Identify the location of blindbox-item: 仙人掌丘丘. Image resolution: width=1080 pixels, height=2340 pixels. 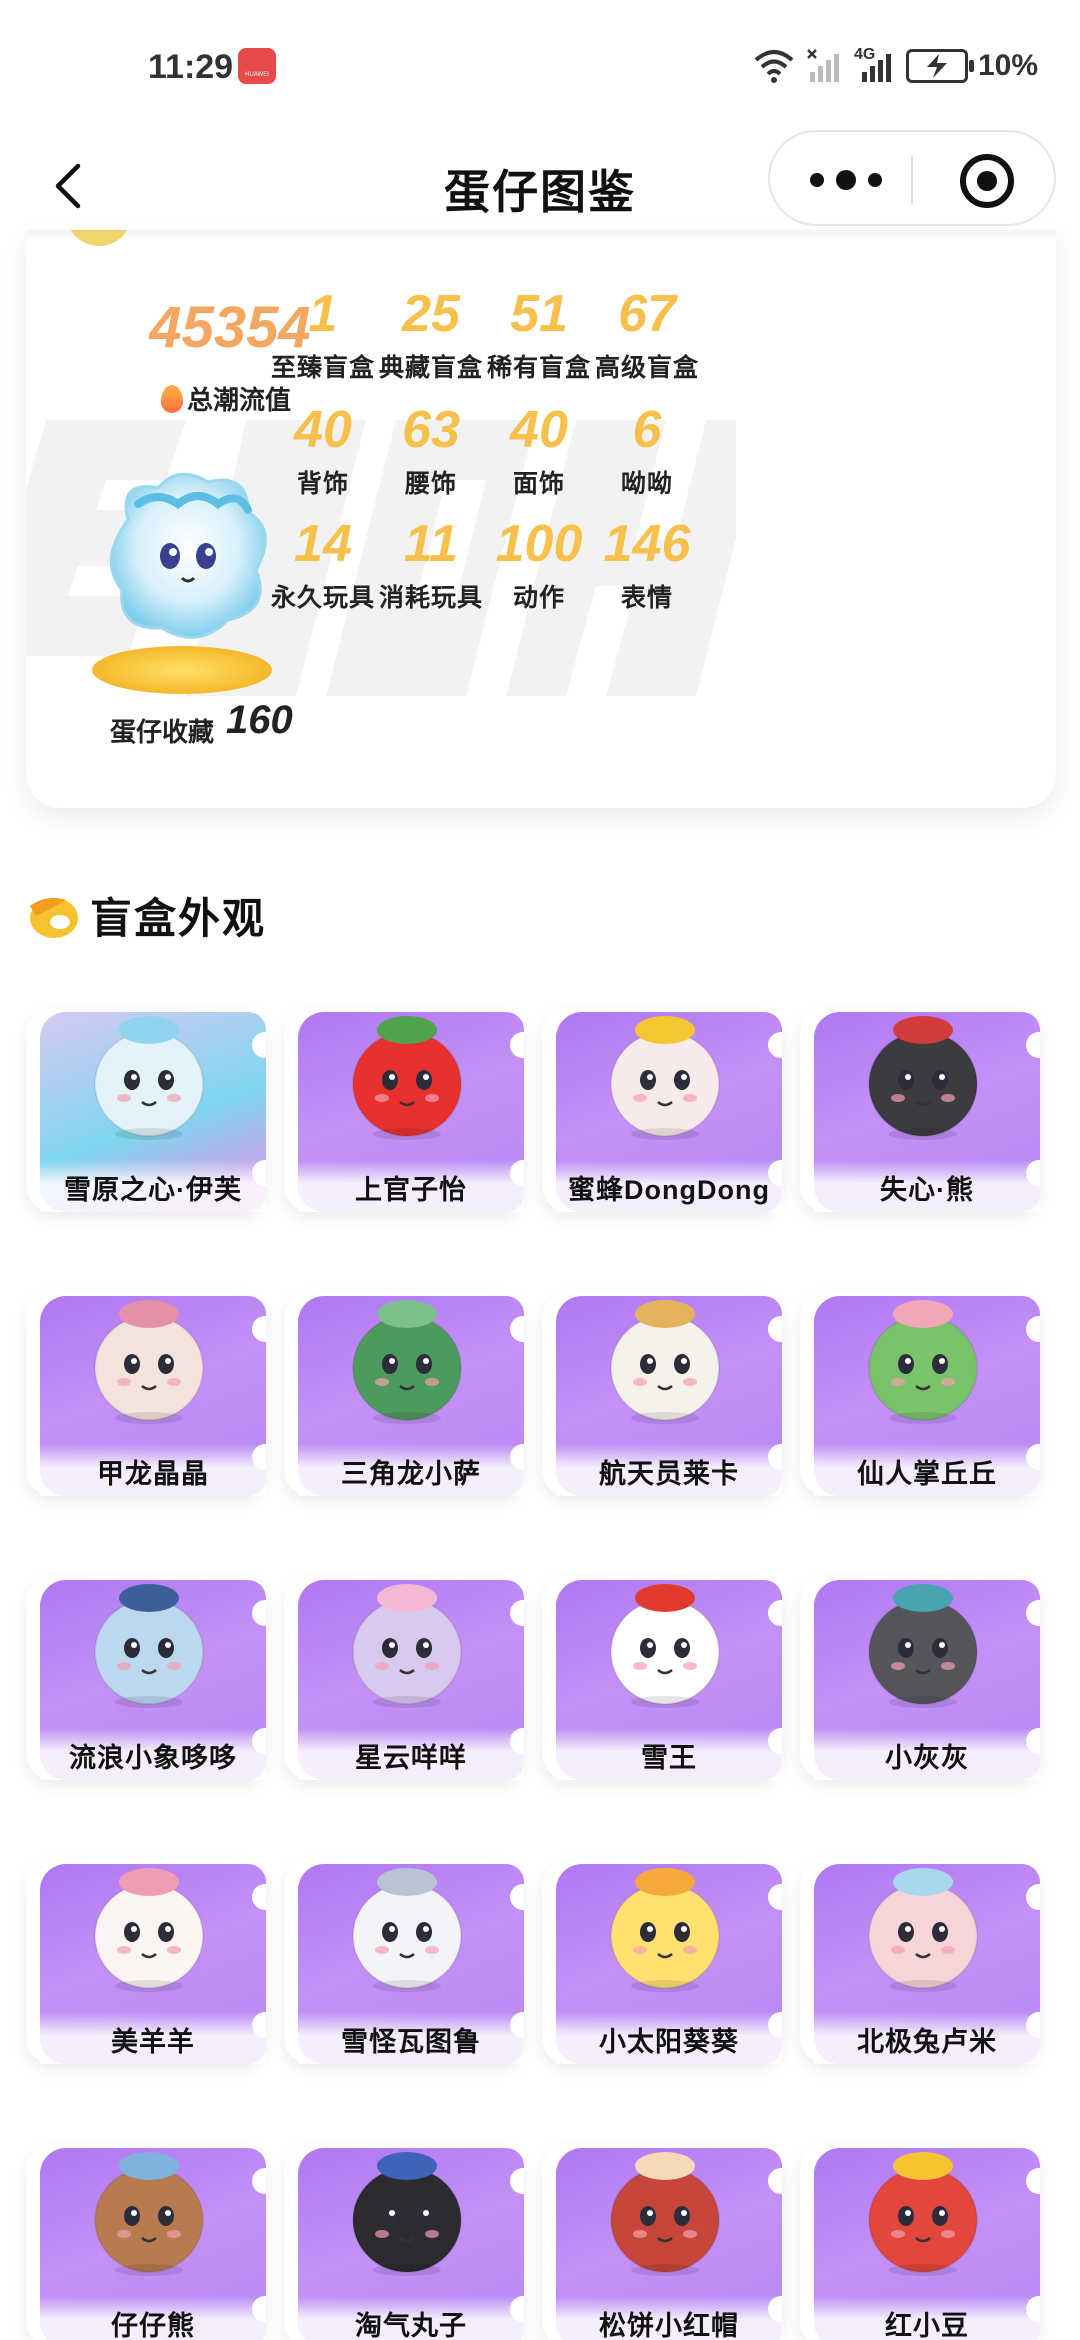
(923, 1392).